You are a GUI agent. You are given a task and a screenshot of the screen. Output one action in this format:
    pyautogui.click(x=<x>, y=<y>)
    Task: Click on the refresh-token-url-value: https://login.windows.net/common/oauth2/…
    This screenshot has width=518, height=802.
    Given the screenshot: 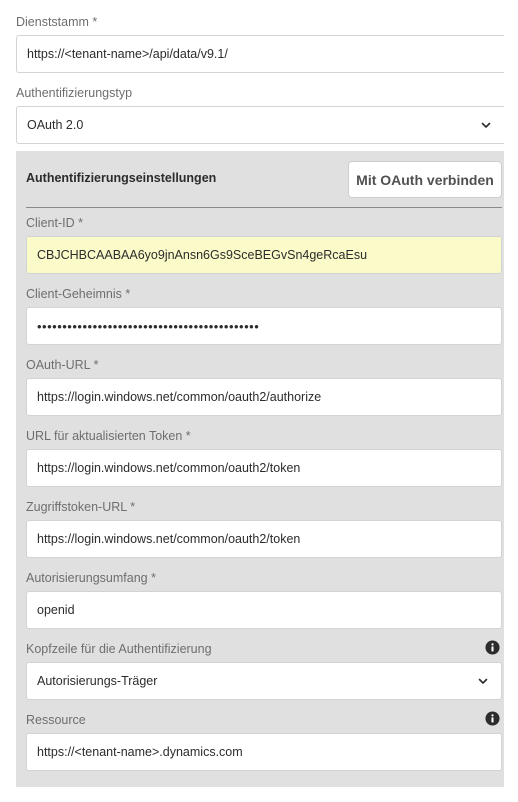 What is the action you would take?
    pyautogui.click(x=169, y=468)
    